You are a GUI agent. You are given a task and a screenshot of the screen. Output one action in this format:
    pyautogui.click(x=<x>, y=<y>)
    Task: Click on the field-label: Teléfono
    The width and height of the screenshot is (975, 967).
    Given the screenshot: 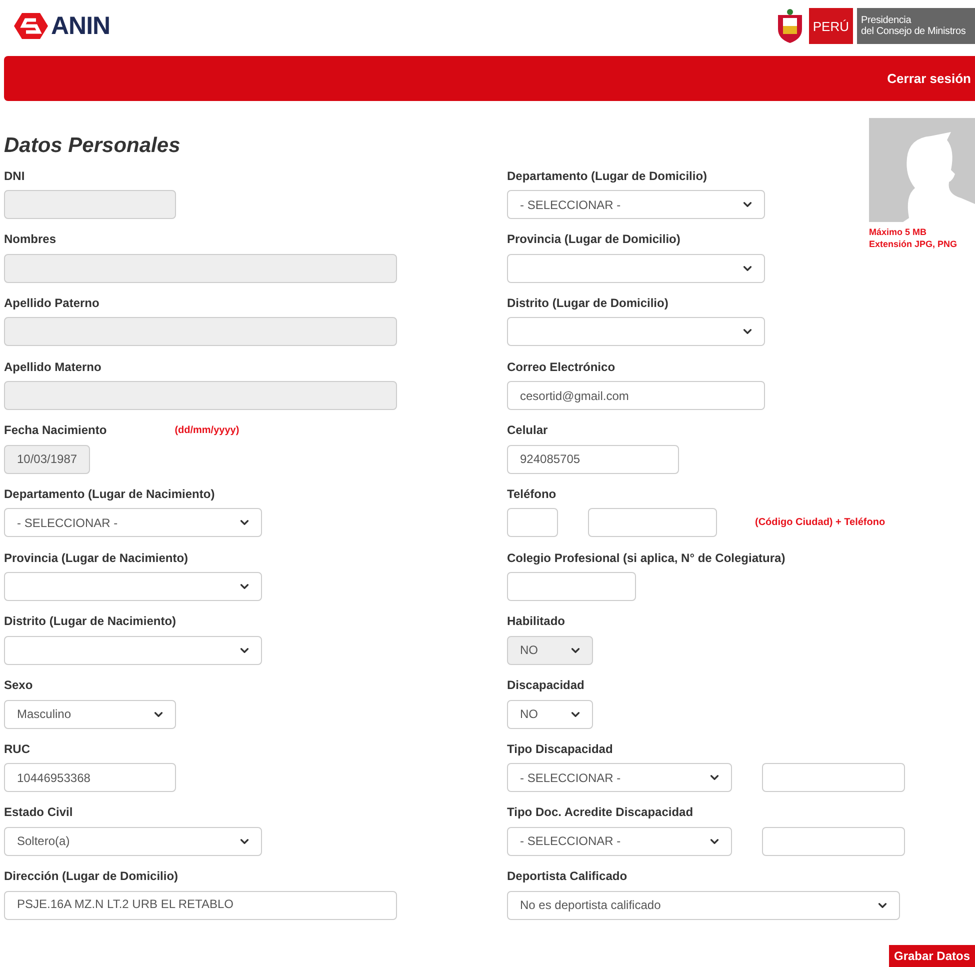 What is the action you would take?
    pyautogui.click(x=531, y=493)
    